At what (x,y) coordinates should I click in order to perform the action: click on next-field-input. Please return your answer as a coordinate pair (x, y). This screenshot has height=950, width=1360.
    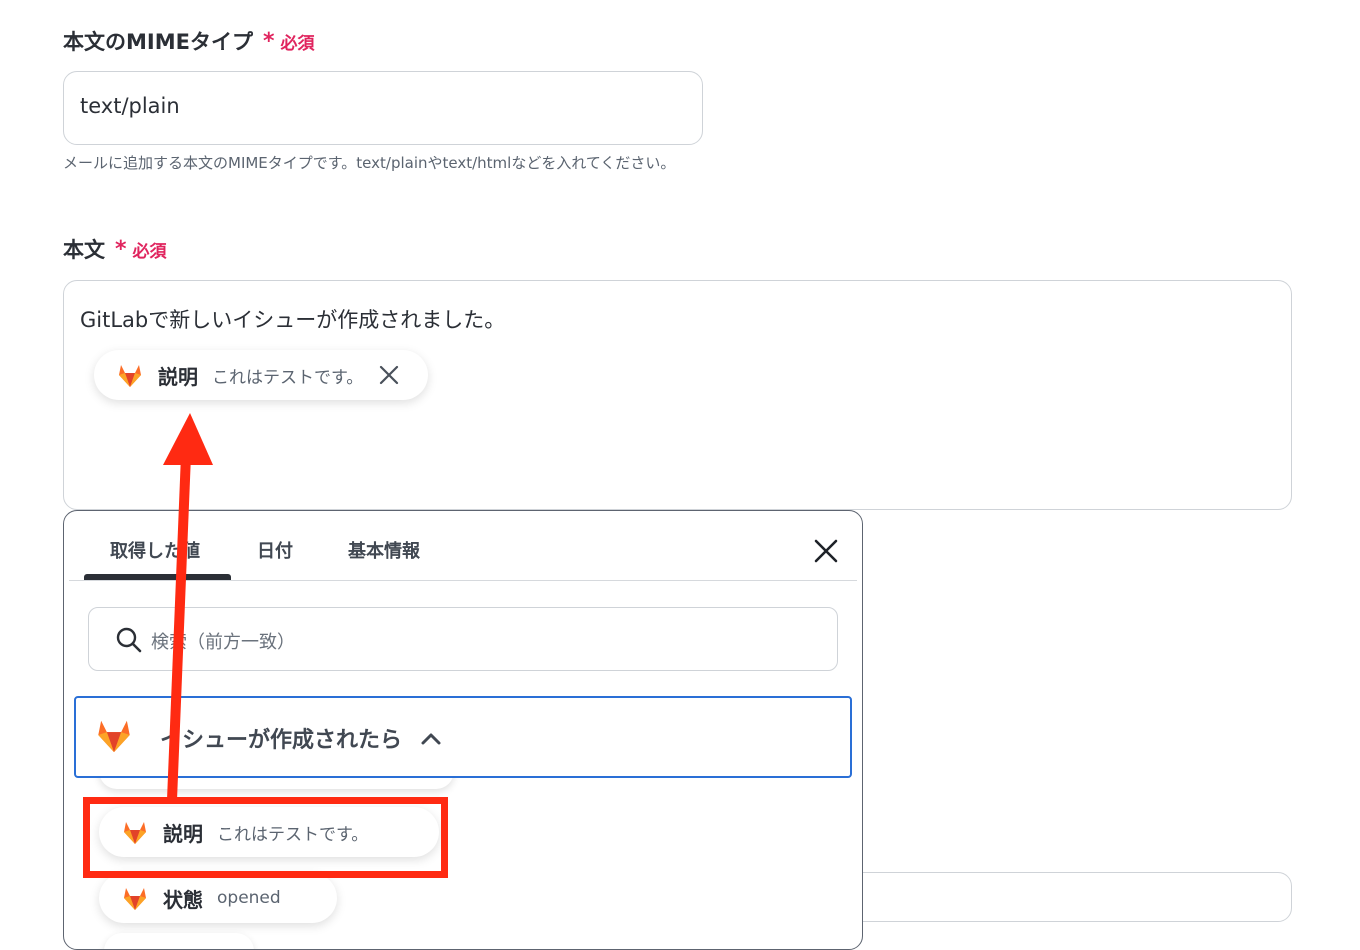
    Looking at the image, I should click on (1046, 897).